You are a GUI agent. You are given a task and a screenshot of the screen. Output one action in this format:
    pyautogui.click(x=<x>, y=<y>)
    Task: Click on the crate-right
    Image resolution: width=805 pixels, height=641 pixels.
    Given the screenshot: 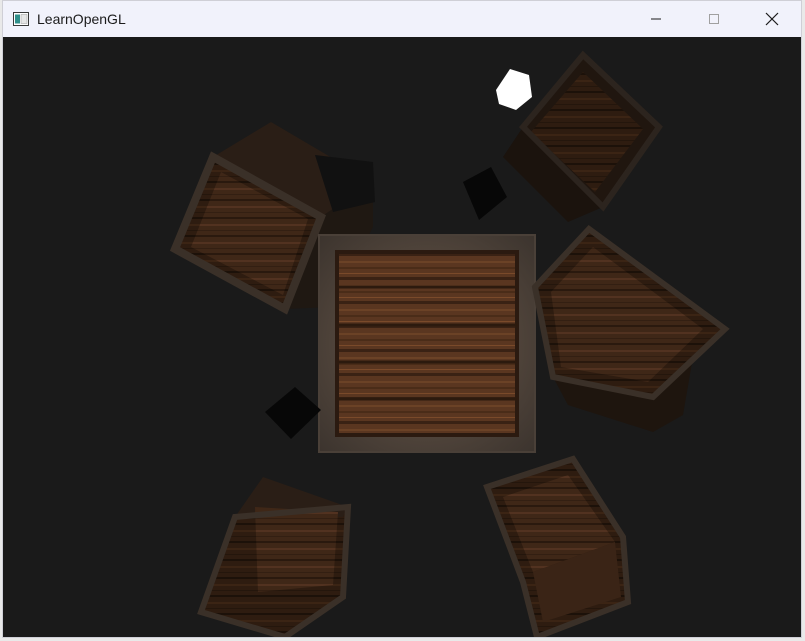 What is the action you would take?
    pyautogui.click(x=630, y=328)
    